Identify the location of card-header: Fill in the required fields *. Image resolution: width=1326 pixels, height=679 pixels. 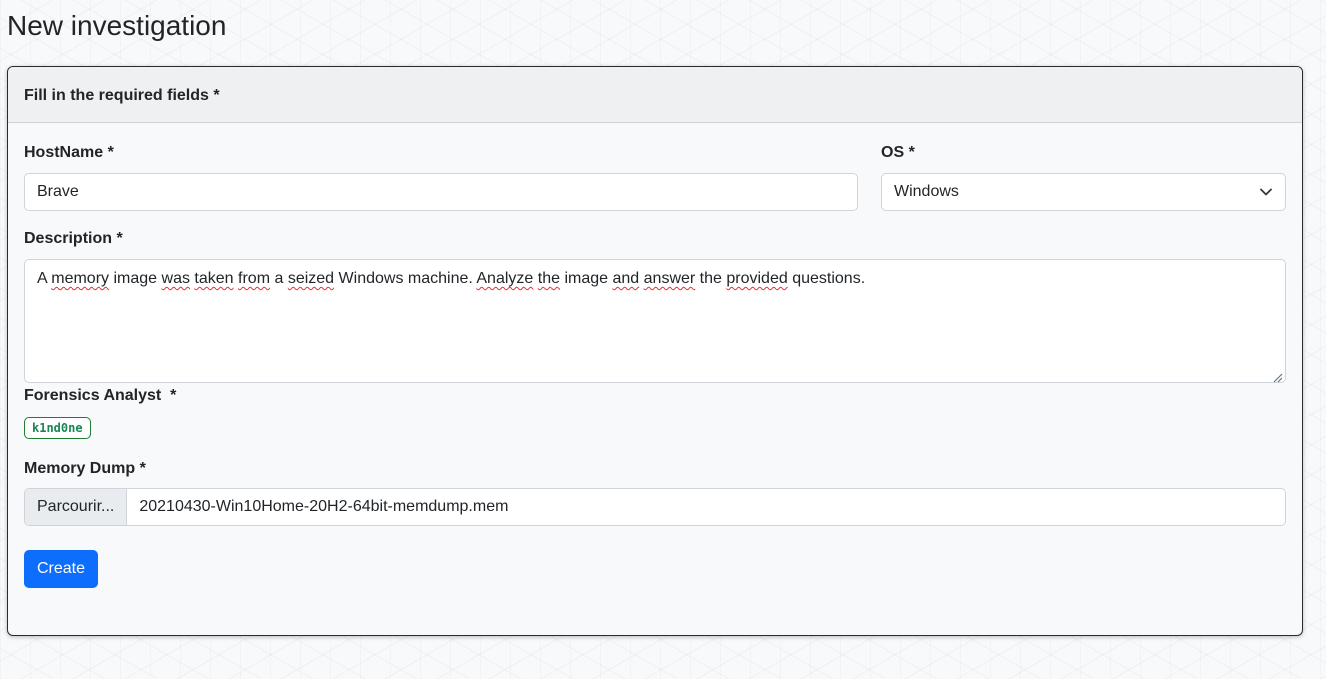
(655, 95).